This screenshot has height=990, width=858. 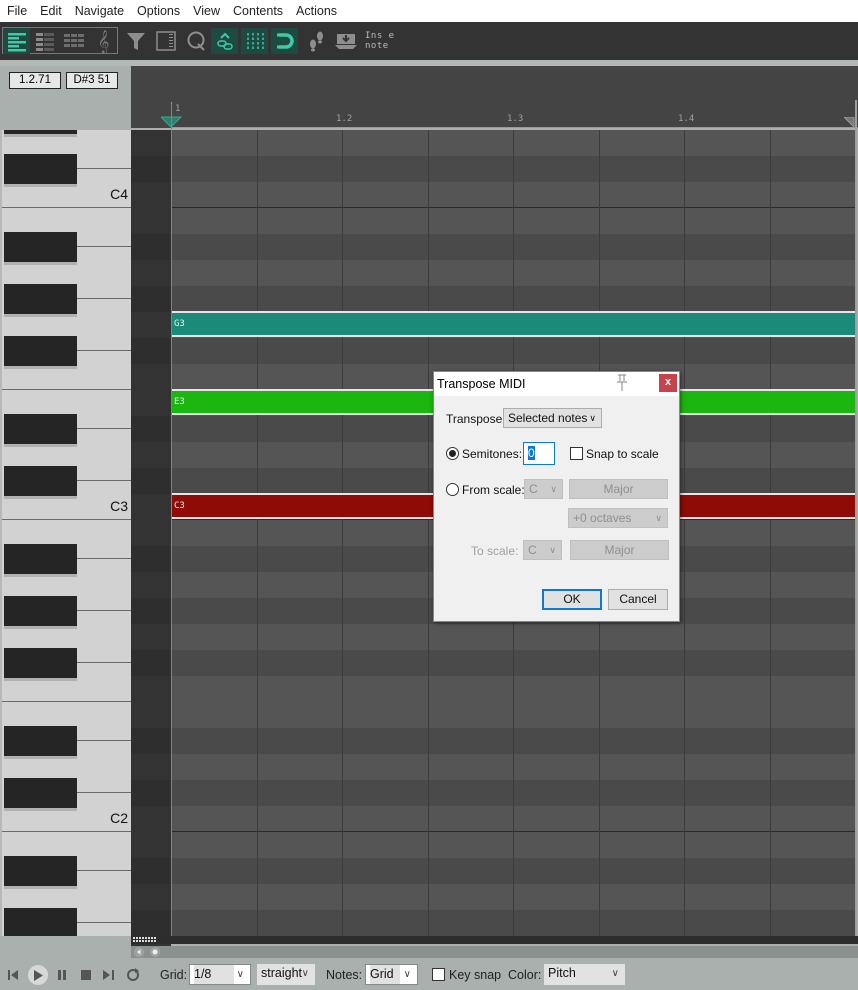 I want to click on resize-grip-icon, so click(x=145, y=940).